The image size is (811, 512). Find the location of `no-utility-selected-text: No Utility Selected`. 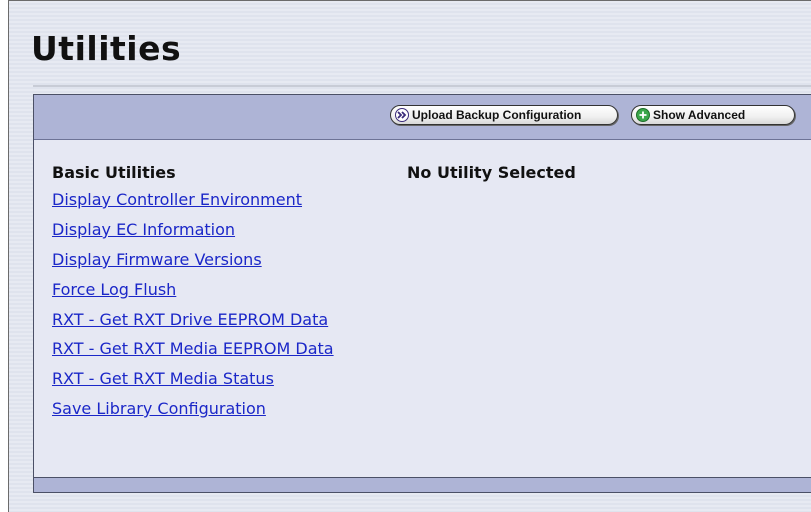

no-utility-selected-text: No Utility Selected is located at coordinates (491, 172).